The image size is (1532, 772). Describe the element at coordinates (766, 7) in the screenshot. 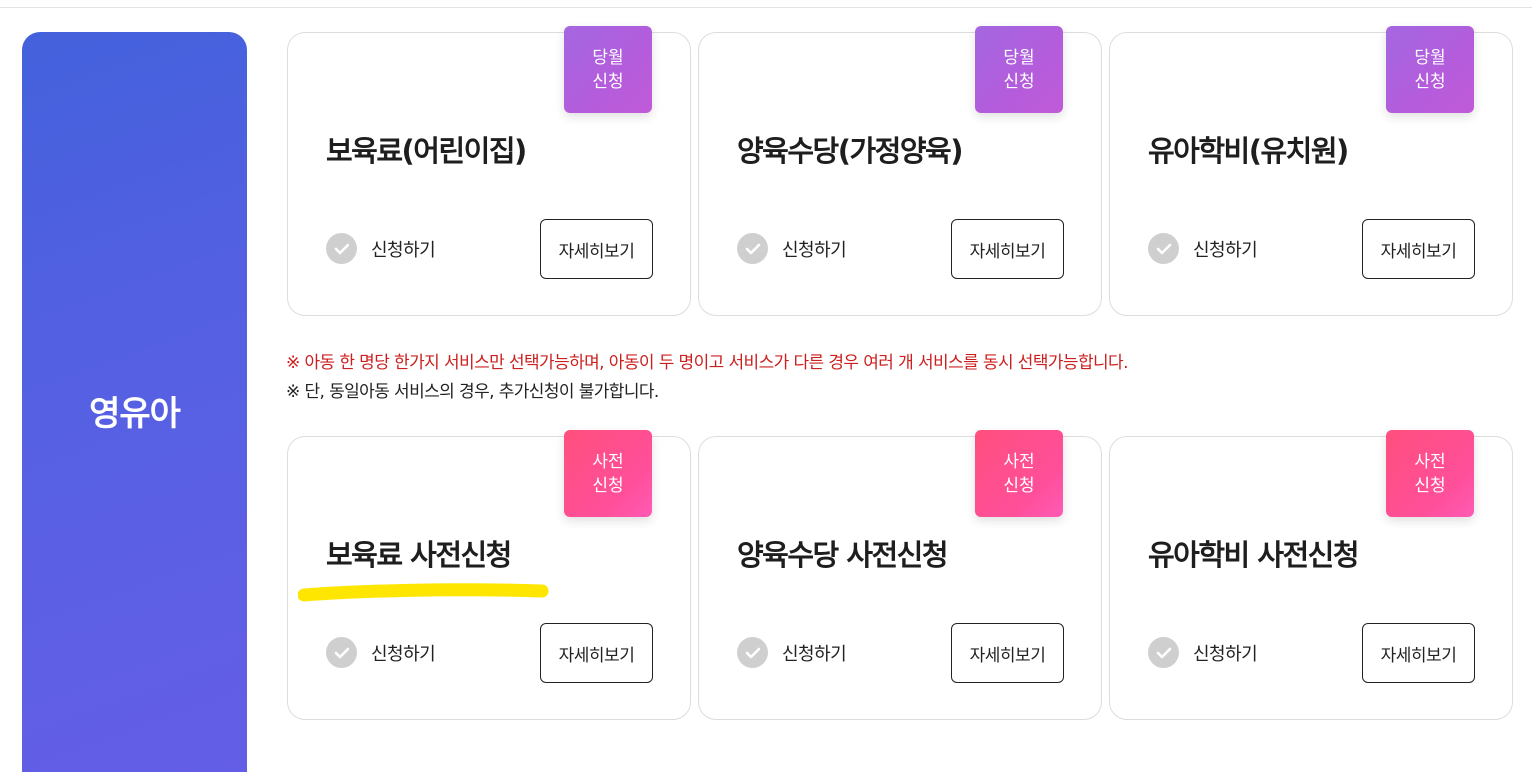

I see `top-divider` at that location.